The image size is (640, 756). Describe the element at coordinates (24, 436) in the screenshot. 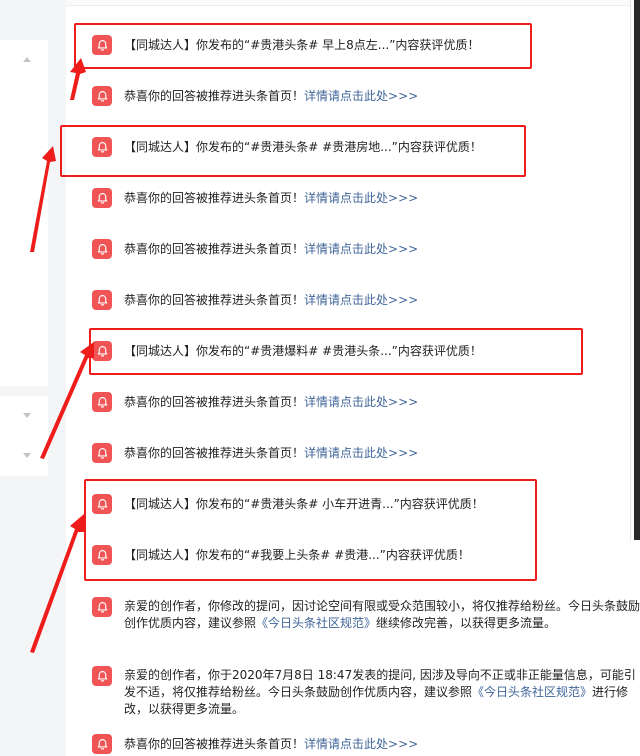

I see `sidebar-panel-secondary` at that location.